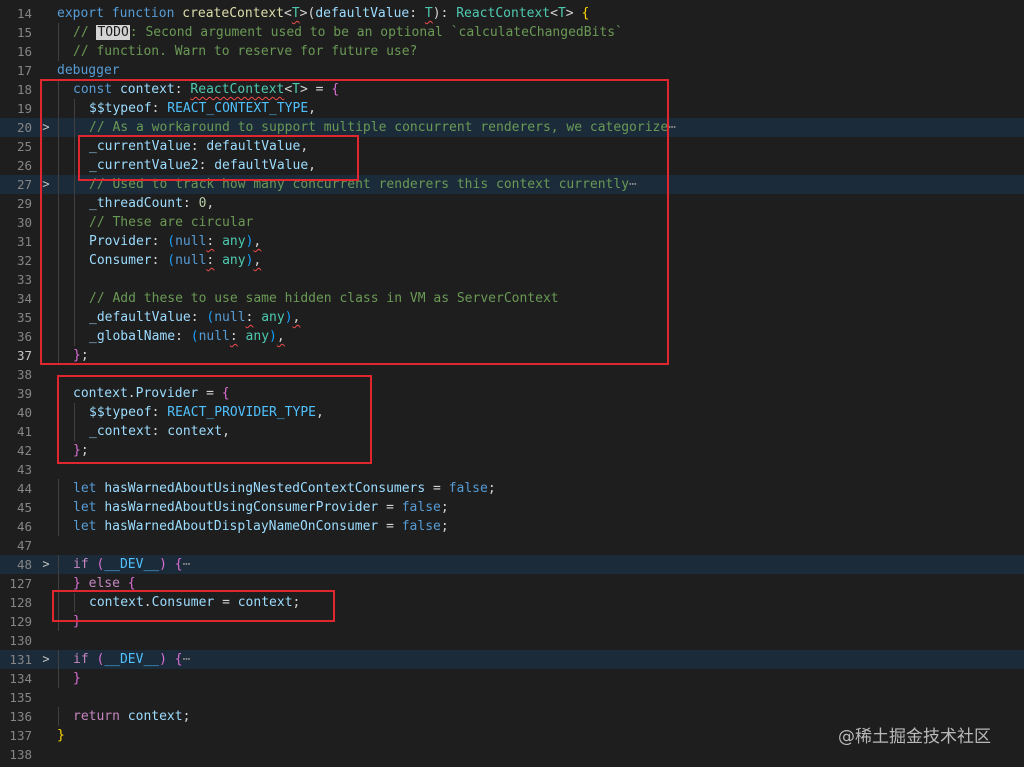 This screenshot has width=1024, height=767. Describe the element at coordinates (24, 374) in the screenshot. I see `line-number: 38` at that location.